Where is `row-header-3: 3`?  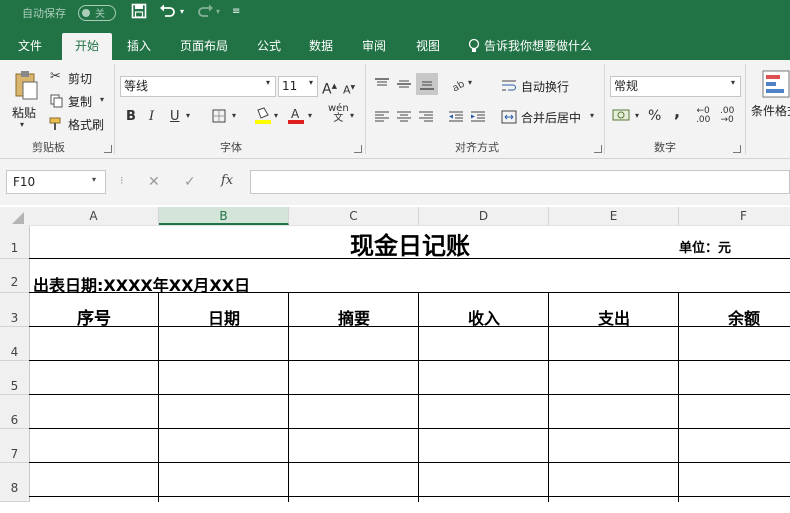
row-header-3: 3 is located at coordinates (14, 310).